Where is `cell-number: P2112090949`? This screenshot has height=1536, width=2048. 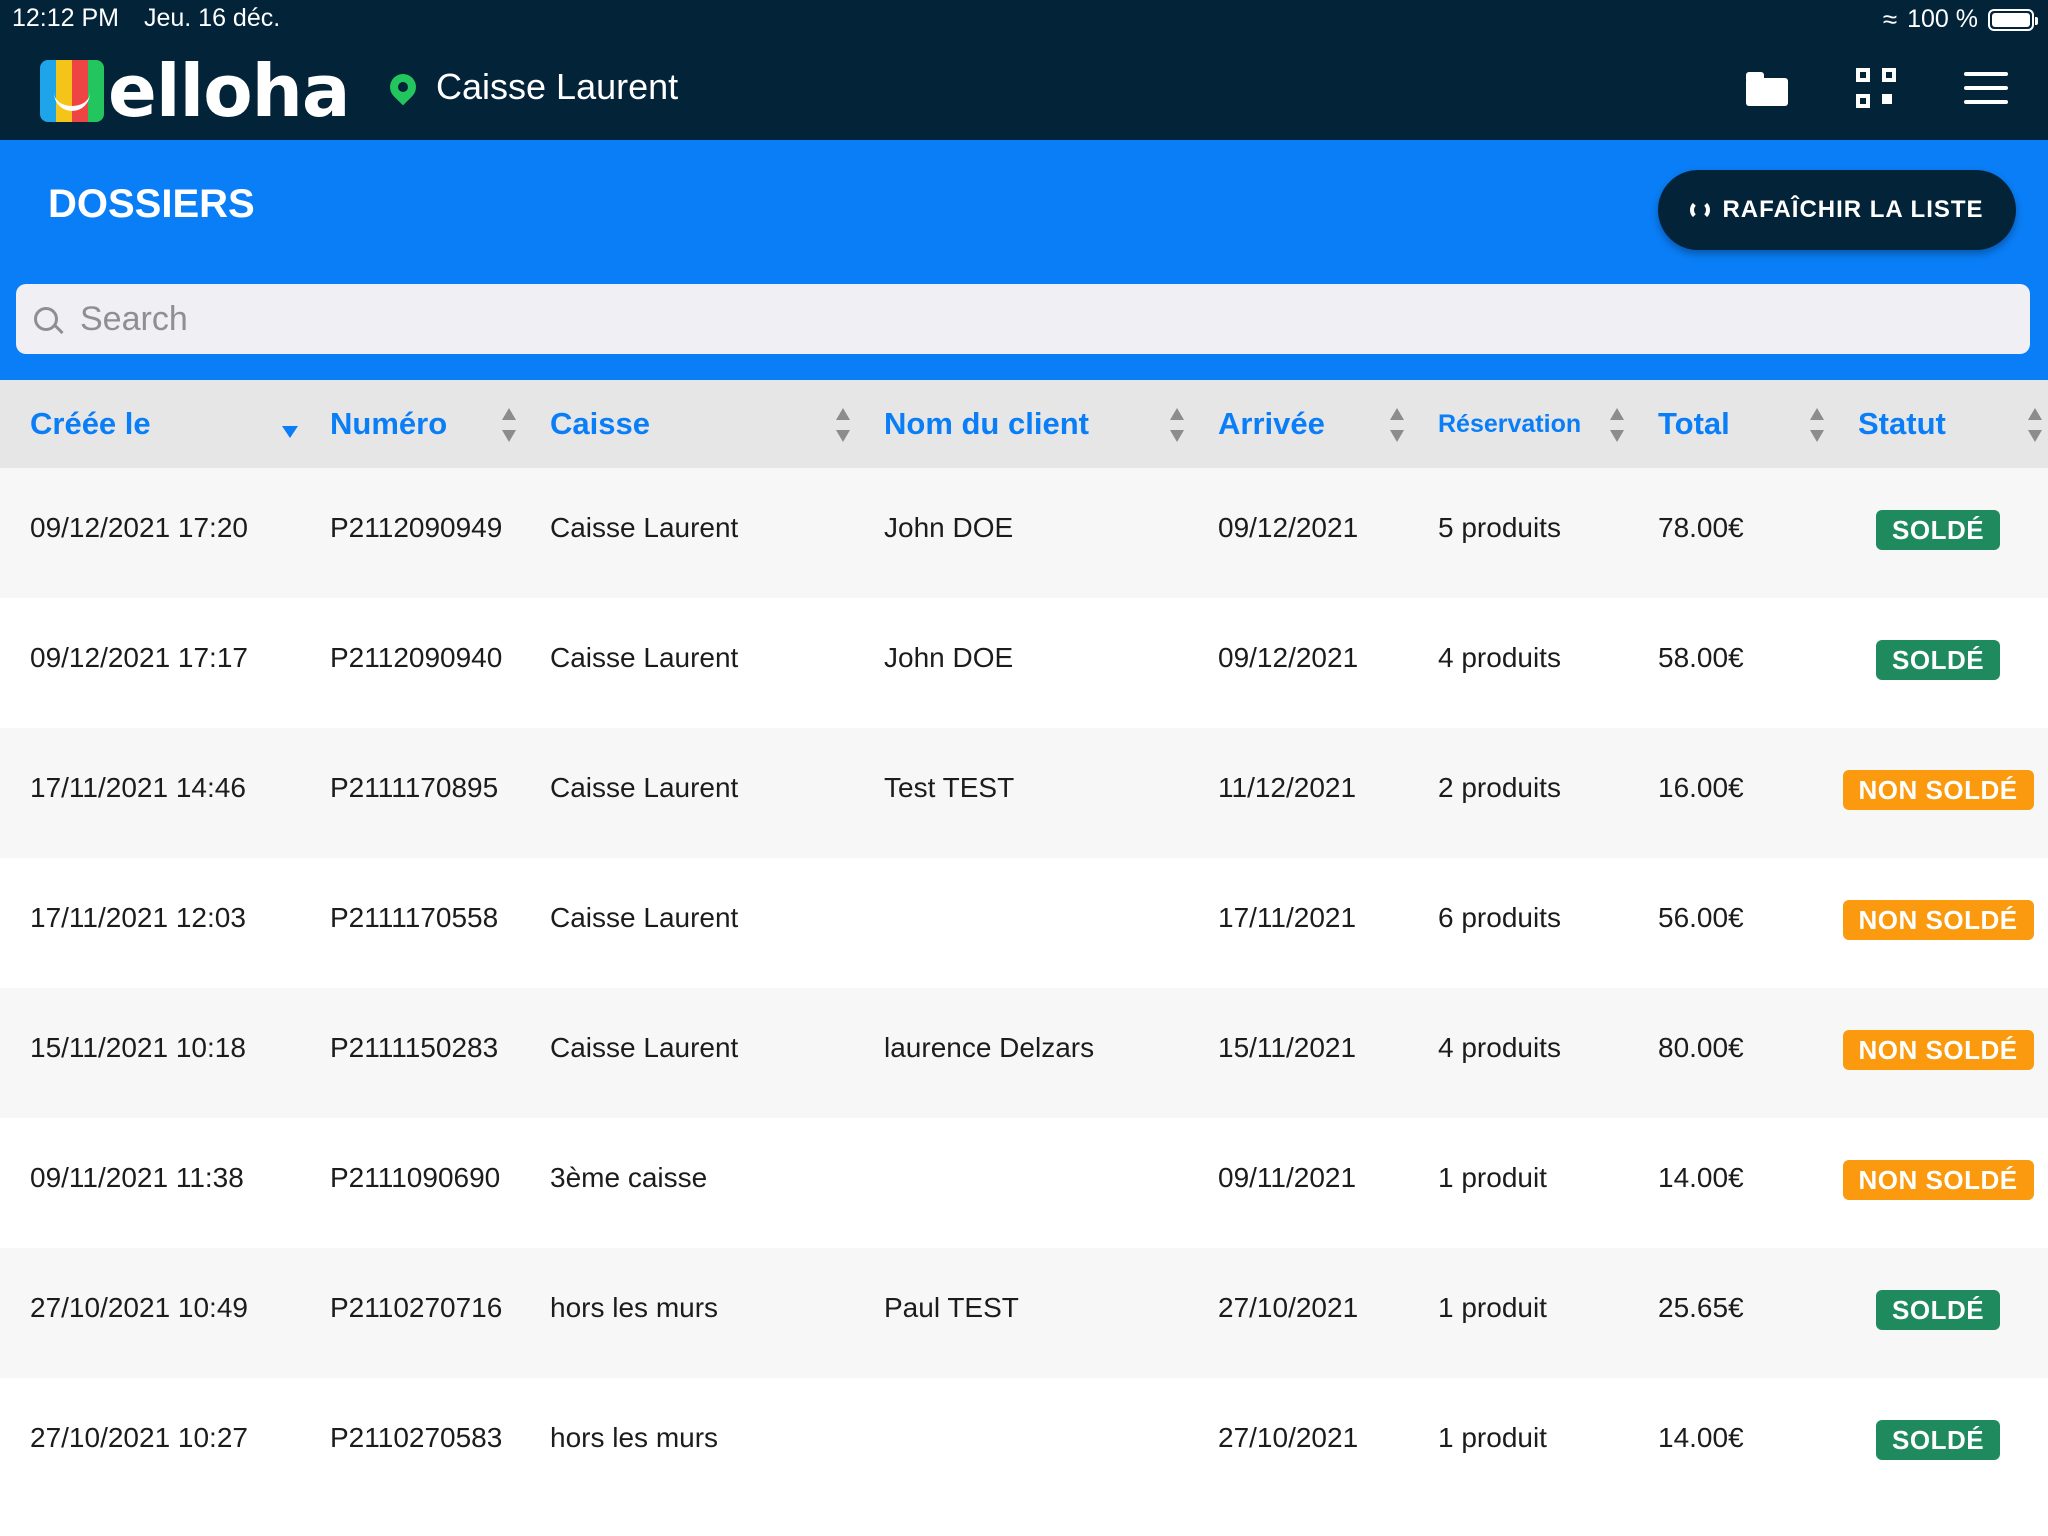
cell-number: P2112090949 is located at coordinates (416, 527).